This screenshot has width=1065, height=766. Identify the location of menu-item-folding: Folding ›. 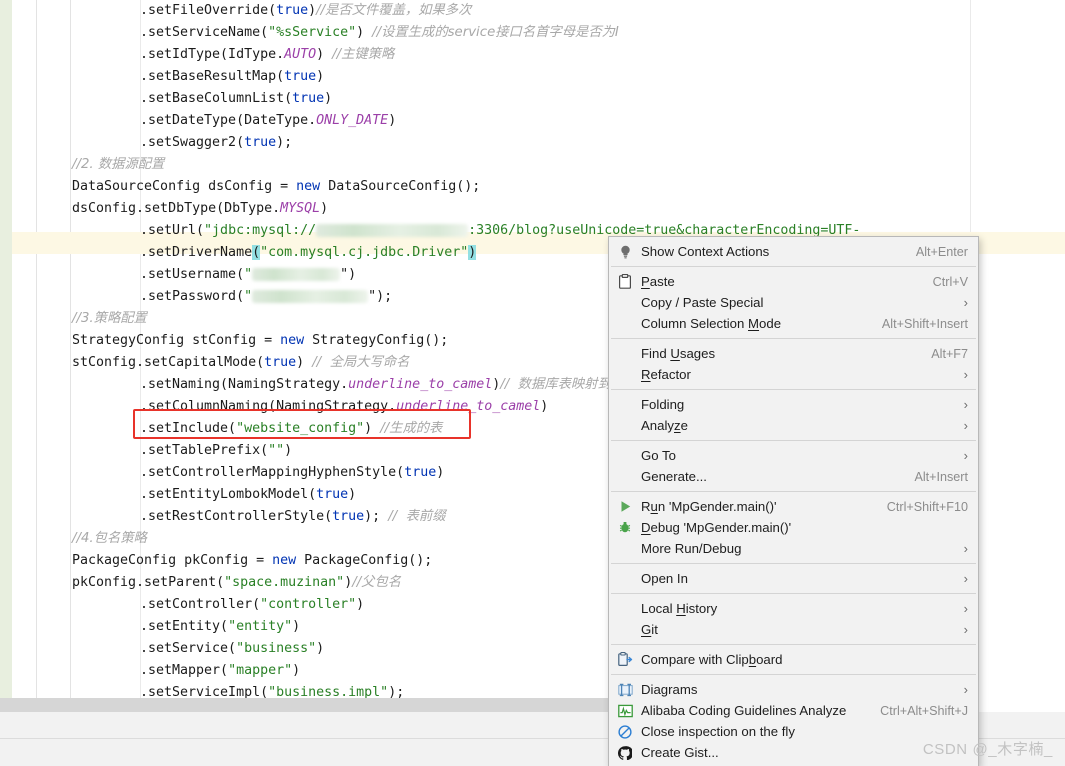
(793, 404).